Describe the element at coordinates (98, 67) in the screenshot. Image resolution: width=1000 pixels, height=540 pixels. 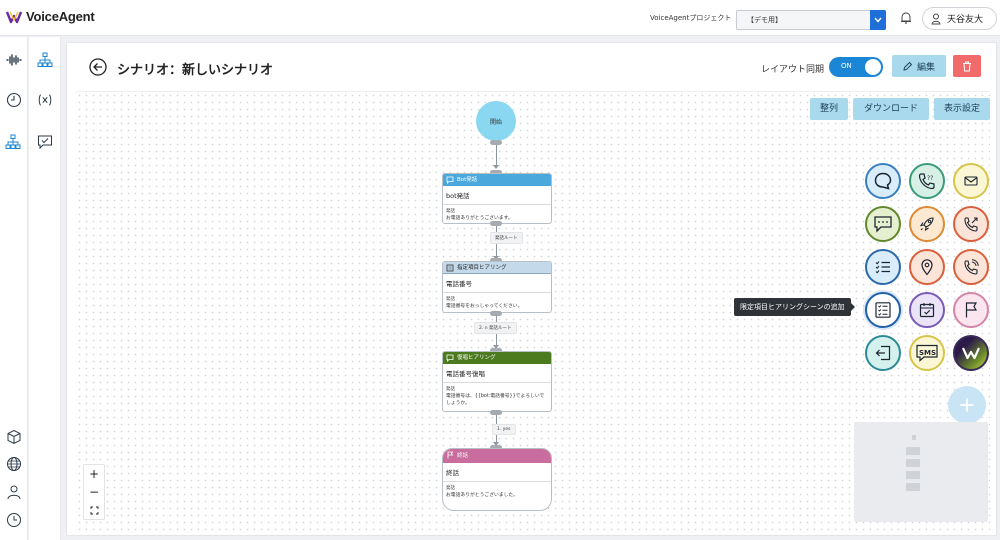
I see `back-arrow-icon` at that location.